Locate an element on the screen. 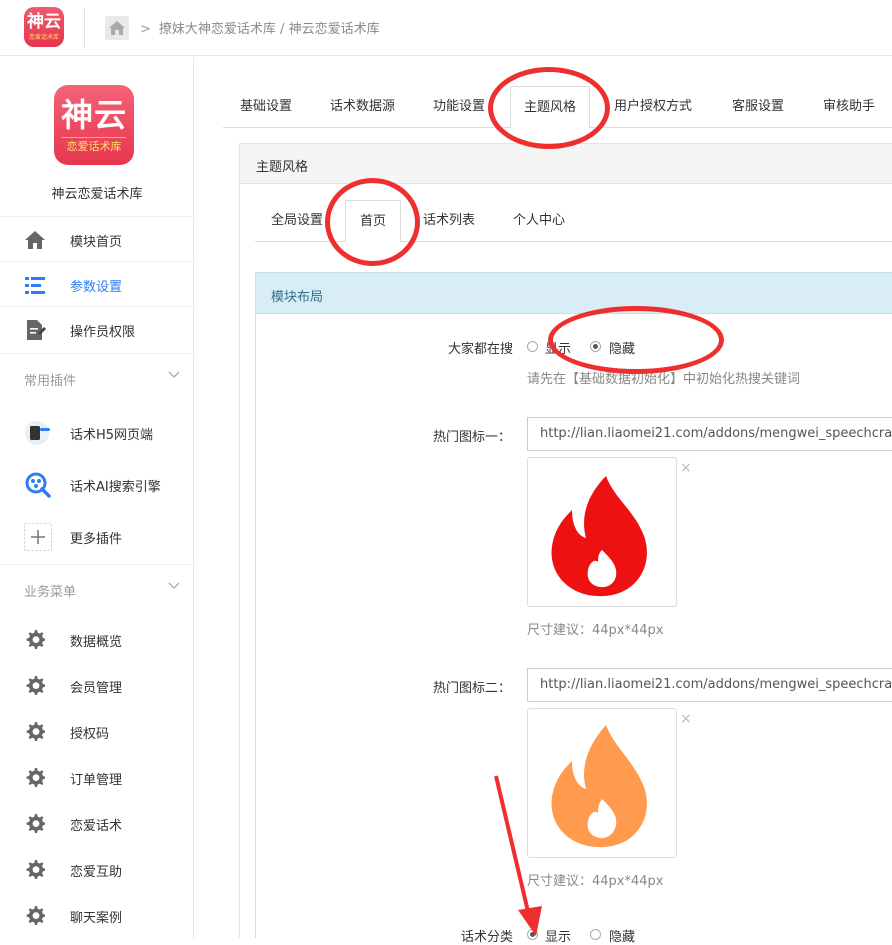  sidebar-item-label: 话术H5网页端 is located at coordinates (112, 435).